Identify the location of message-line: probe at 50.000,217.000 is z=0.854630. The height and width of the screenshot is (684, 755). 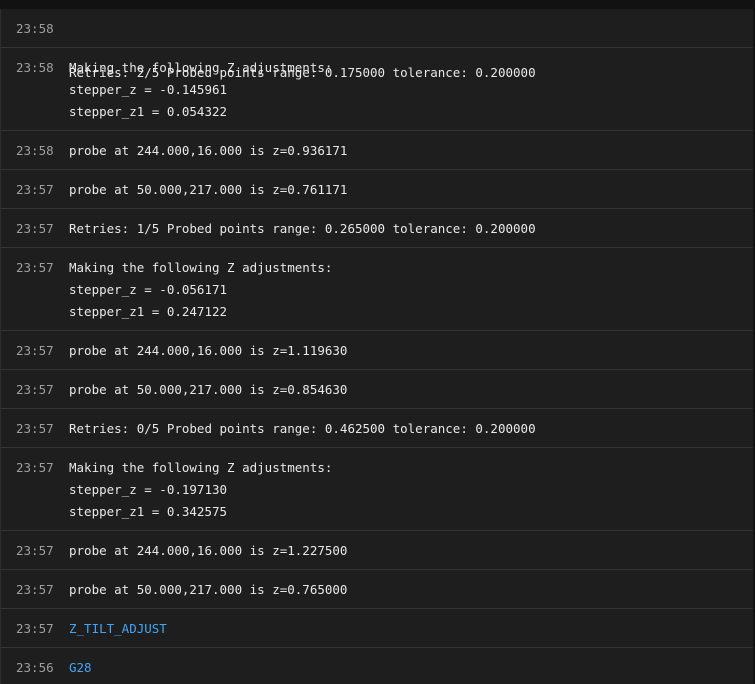
(208, 389).